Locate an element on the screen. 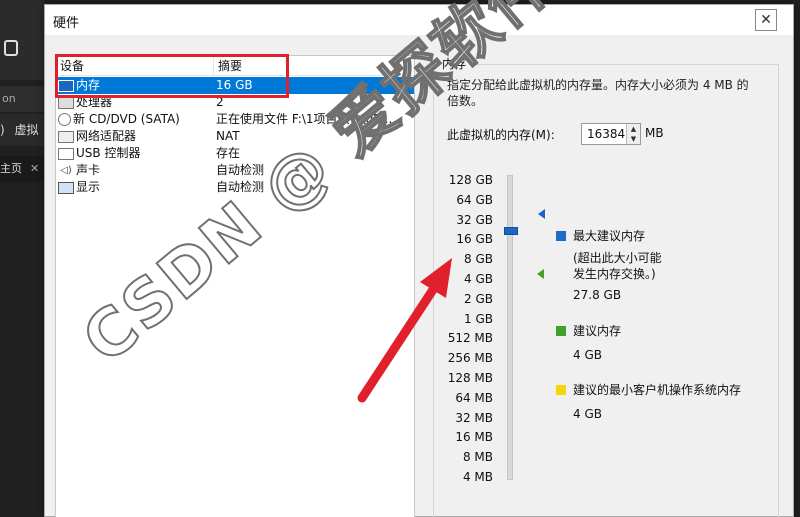  usb-icon is located at coordinates (66, 153).